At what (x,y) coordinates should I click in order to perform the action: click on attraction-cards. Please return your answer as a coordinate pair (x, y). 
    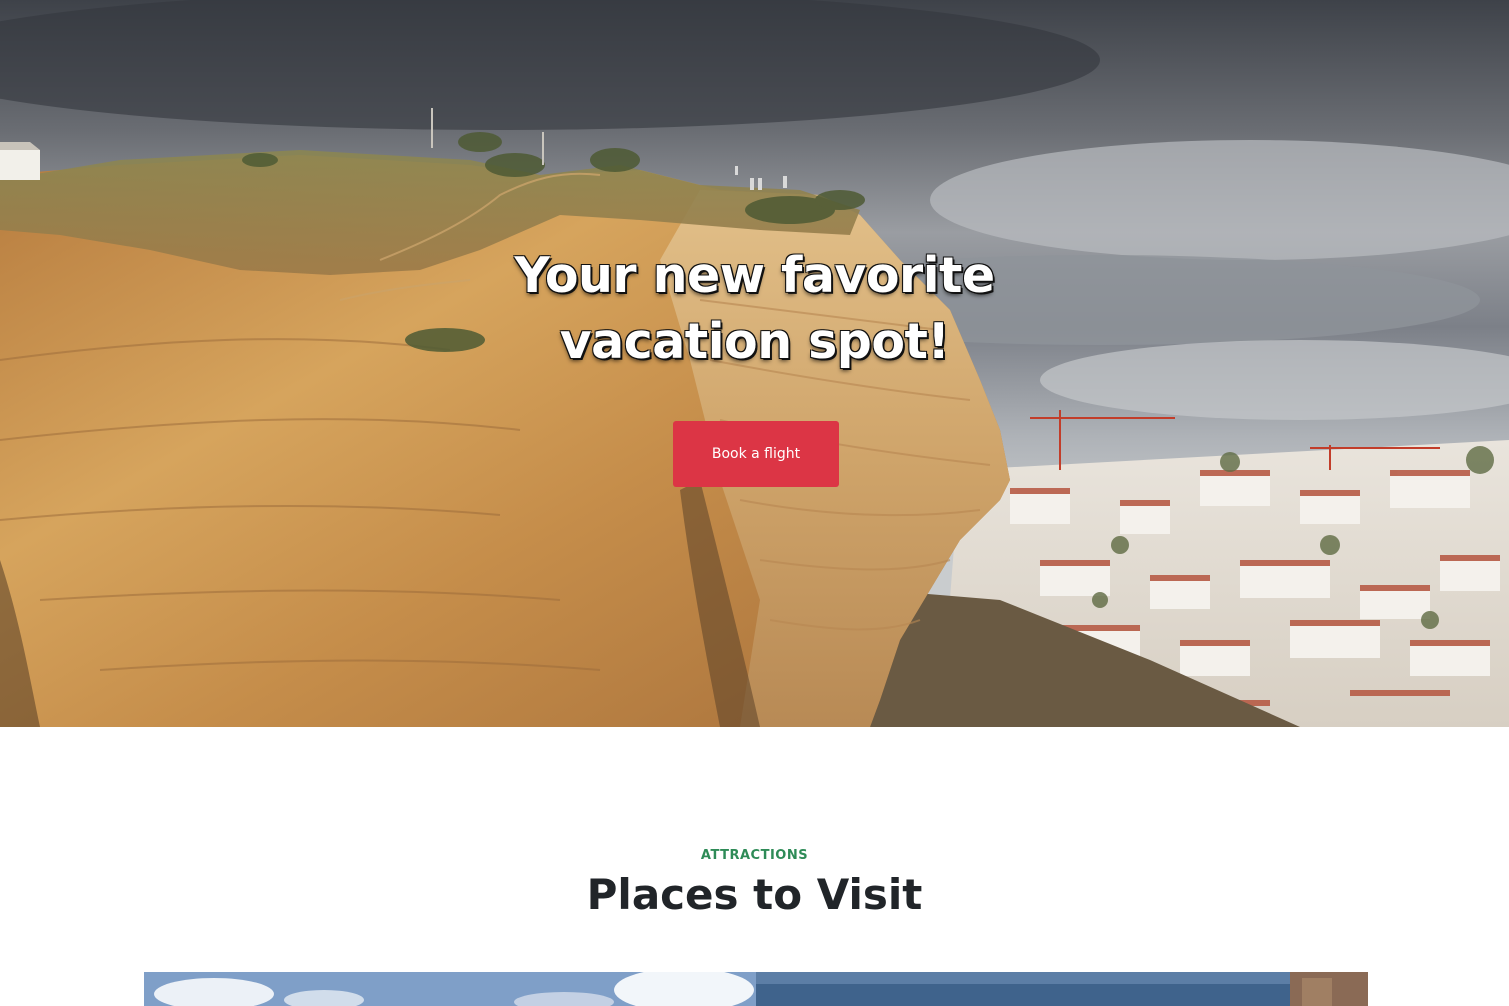
    Looking at the image, I should click on (756, 989).